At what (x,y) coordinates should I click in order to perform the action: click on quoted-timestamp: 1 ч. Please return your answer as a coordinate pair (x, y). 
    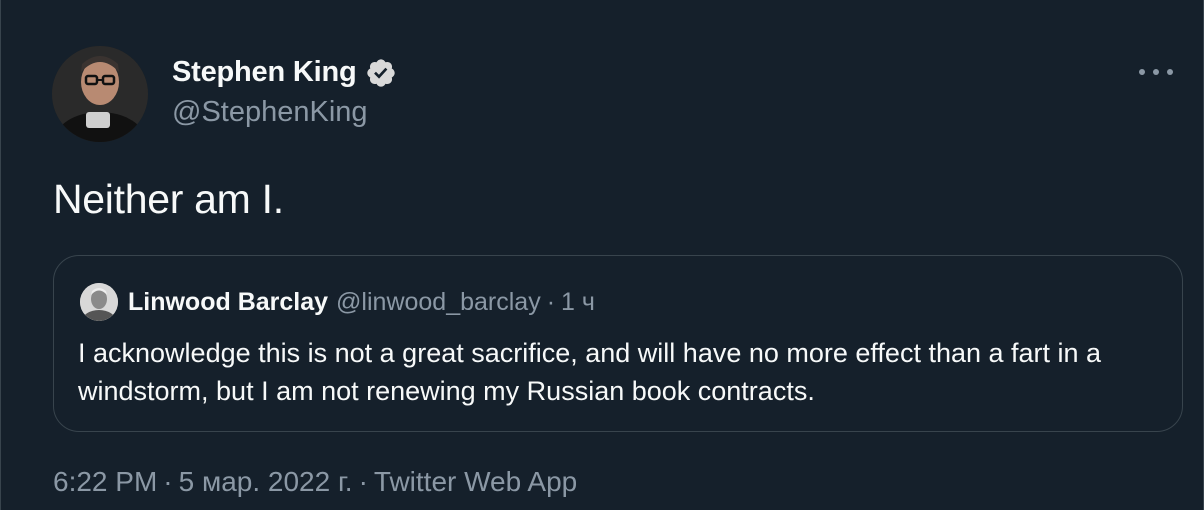
    Looking at the image, I should click on (578, 302).